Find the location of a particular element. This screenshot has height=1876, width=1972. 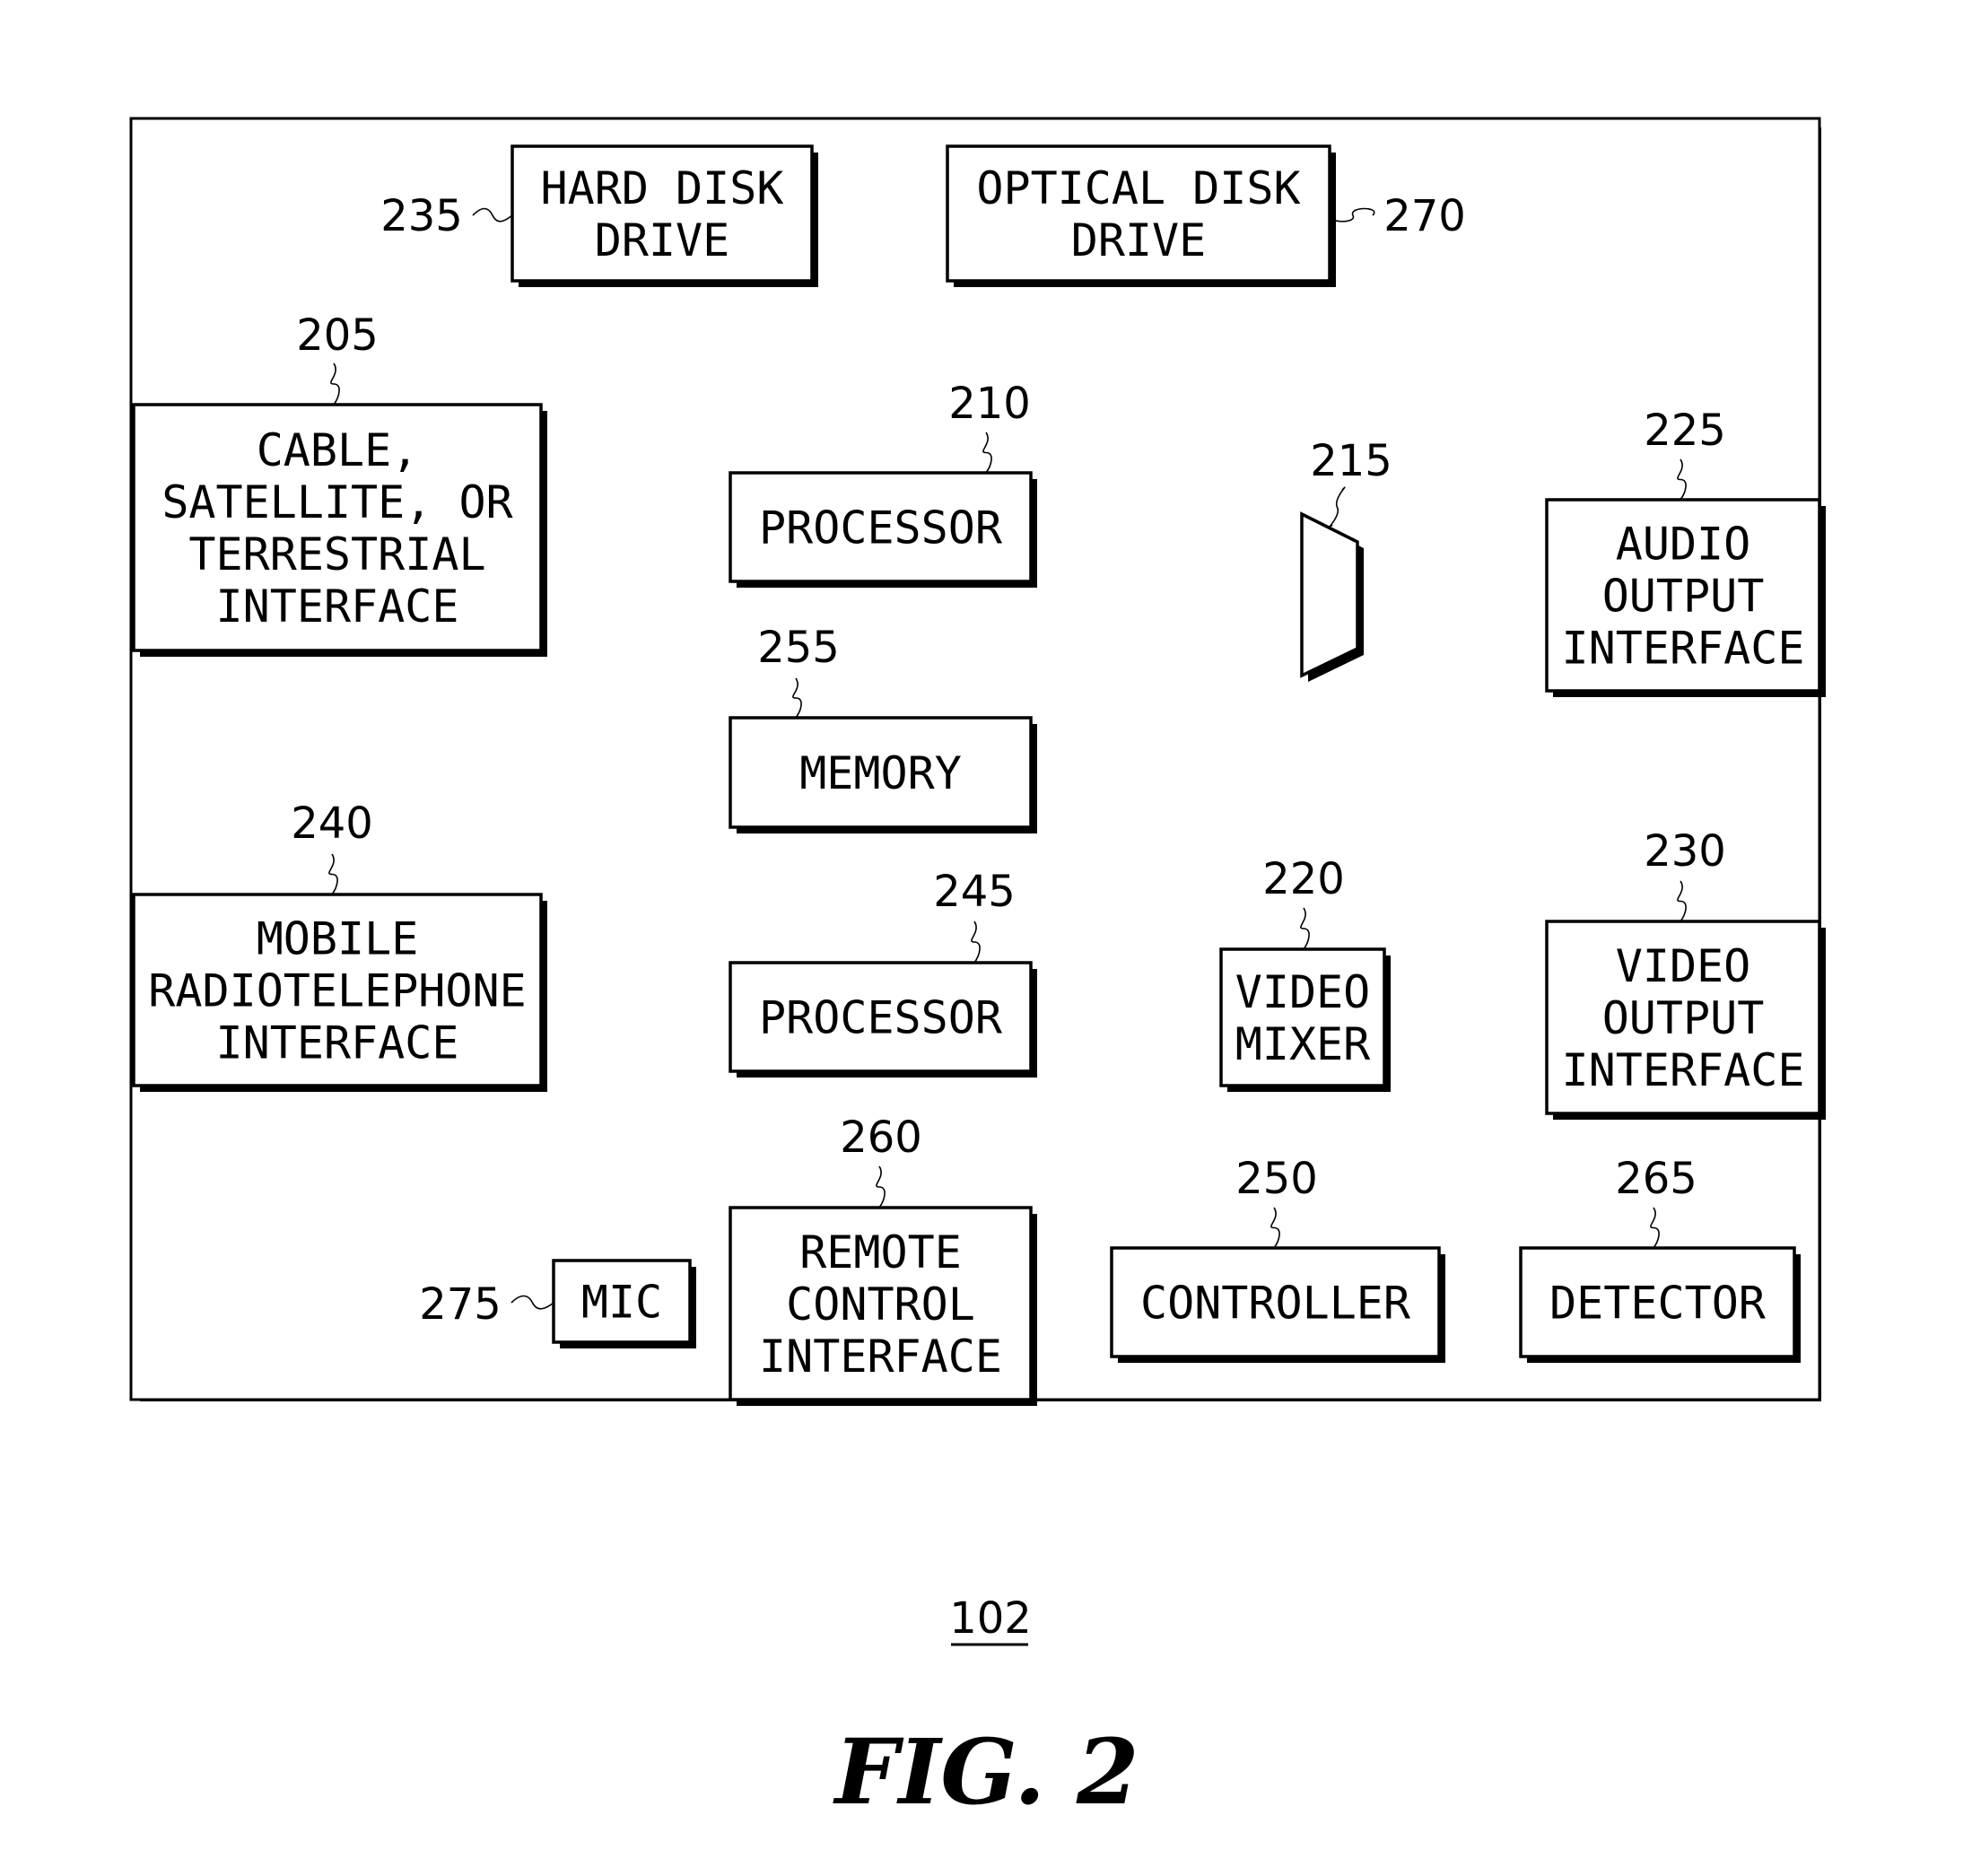

block-mixer: VIDEOMIXER is located at coordinates (1305, 1019).